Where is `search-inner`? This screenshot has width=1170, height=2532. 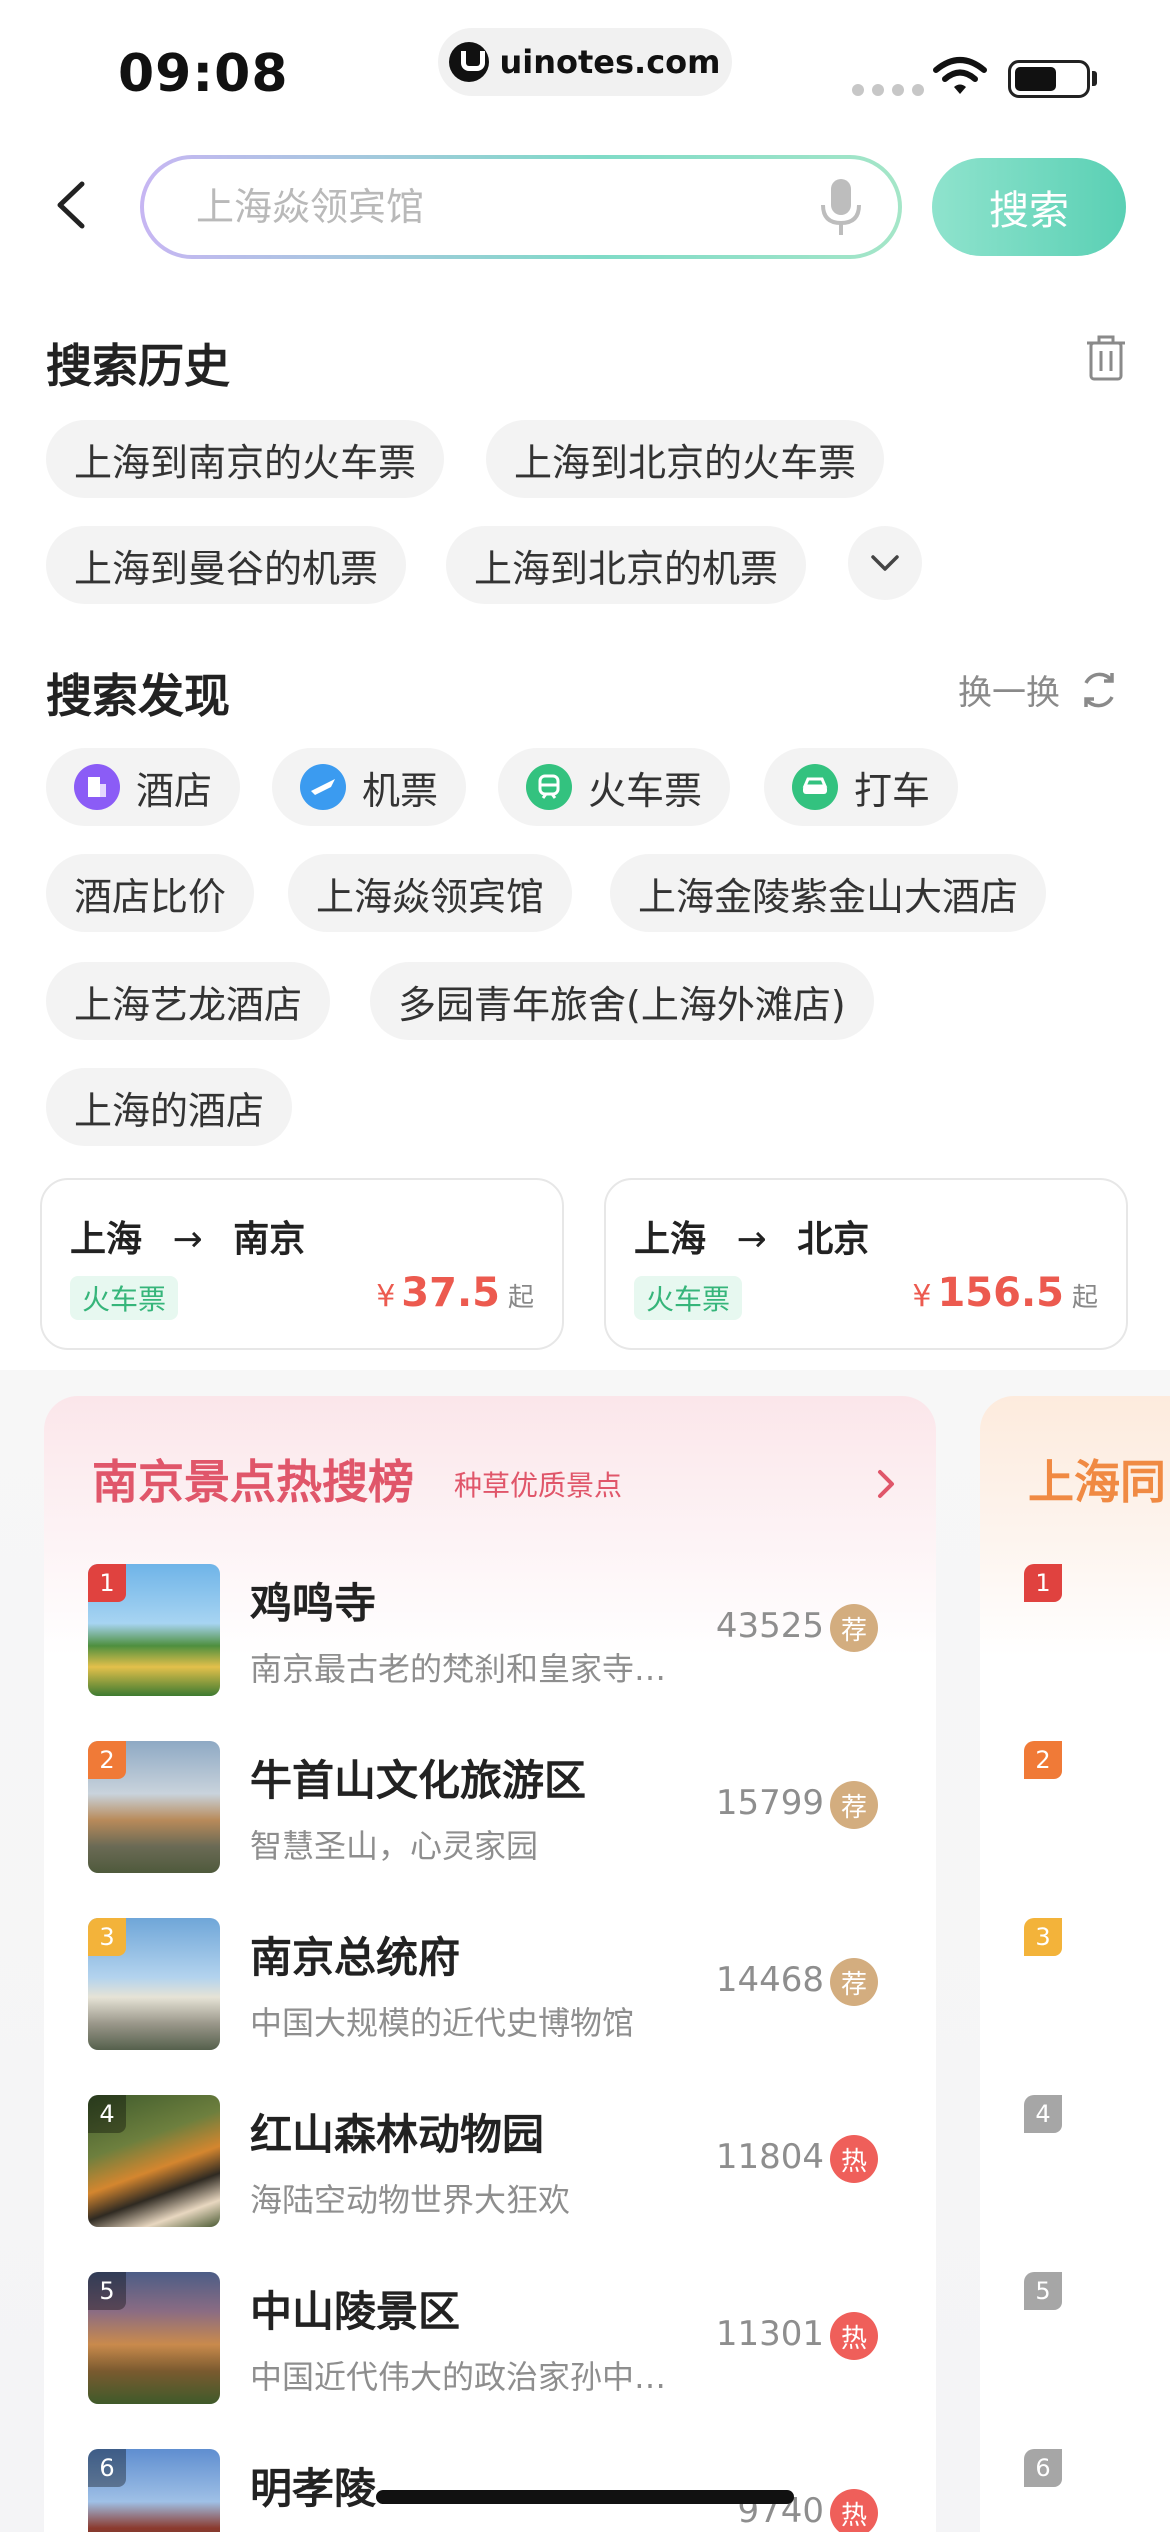
search-inner is located at coordinates (521, 207).